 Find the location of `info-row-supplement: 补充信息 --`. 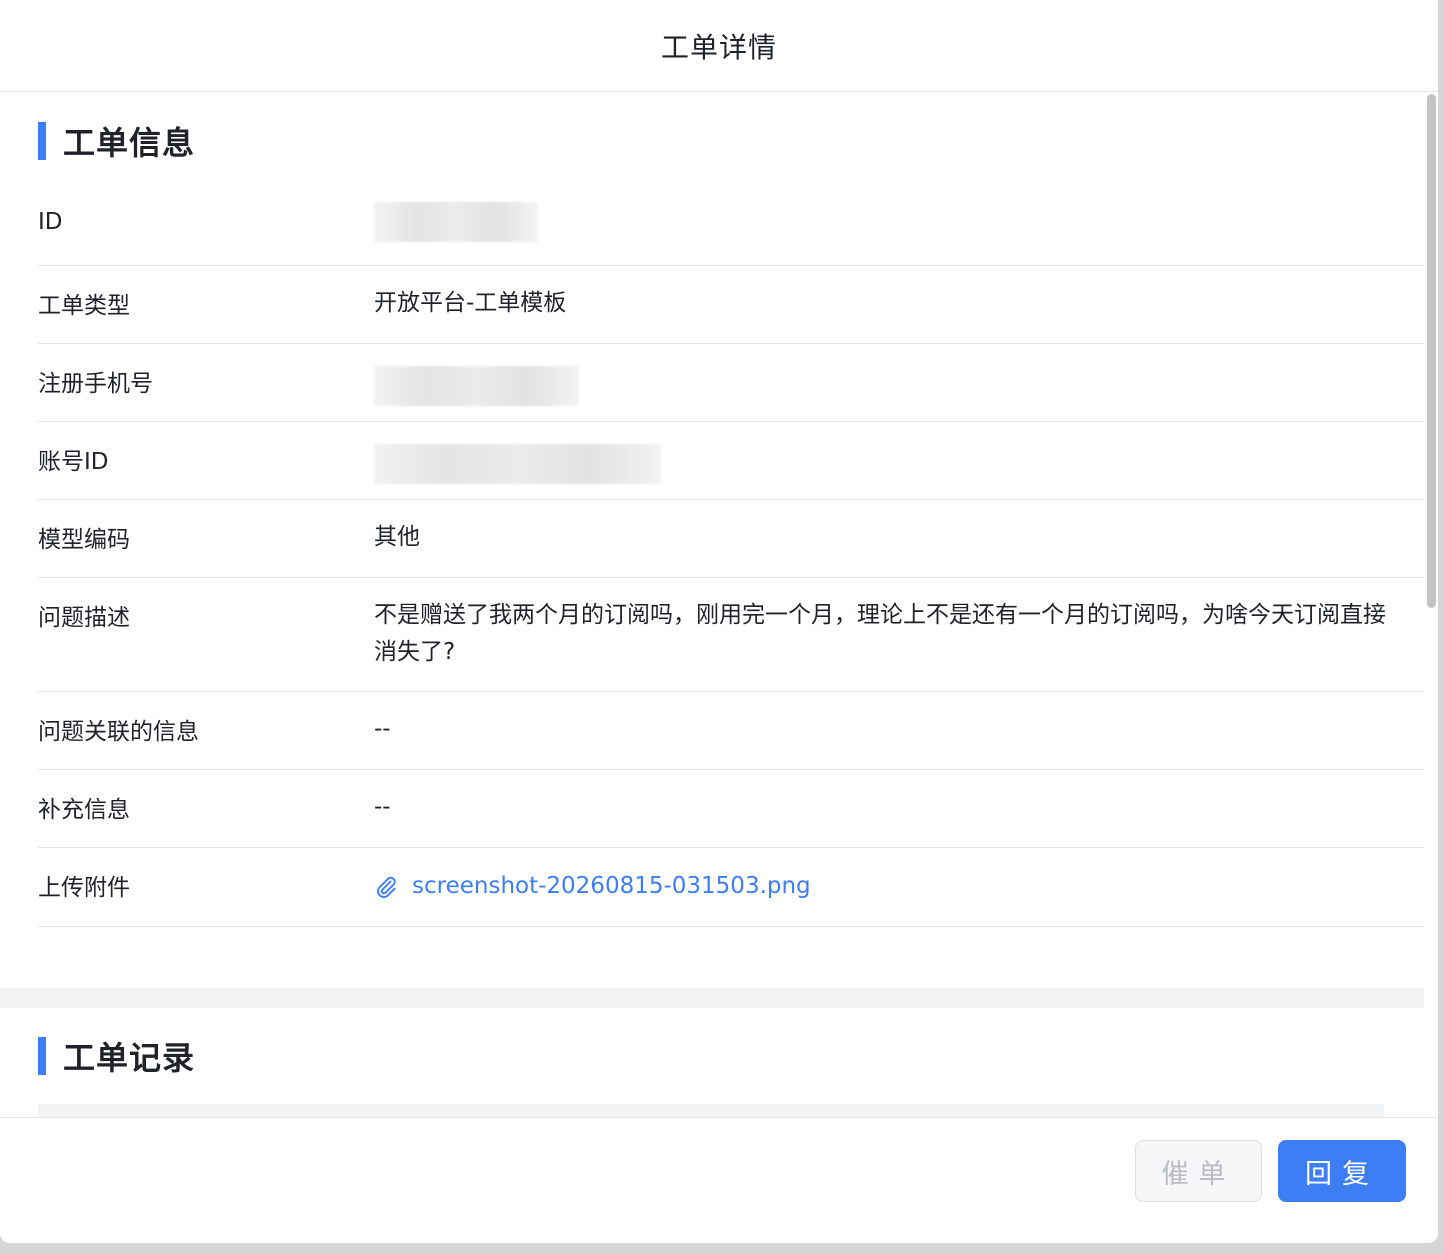

info-row-supplement: 补充信息 -- is located at coordinates (731, 809).